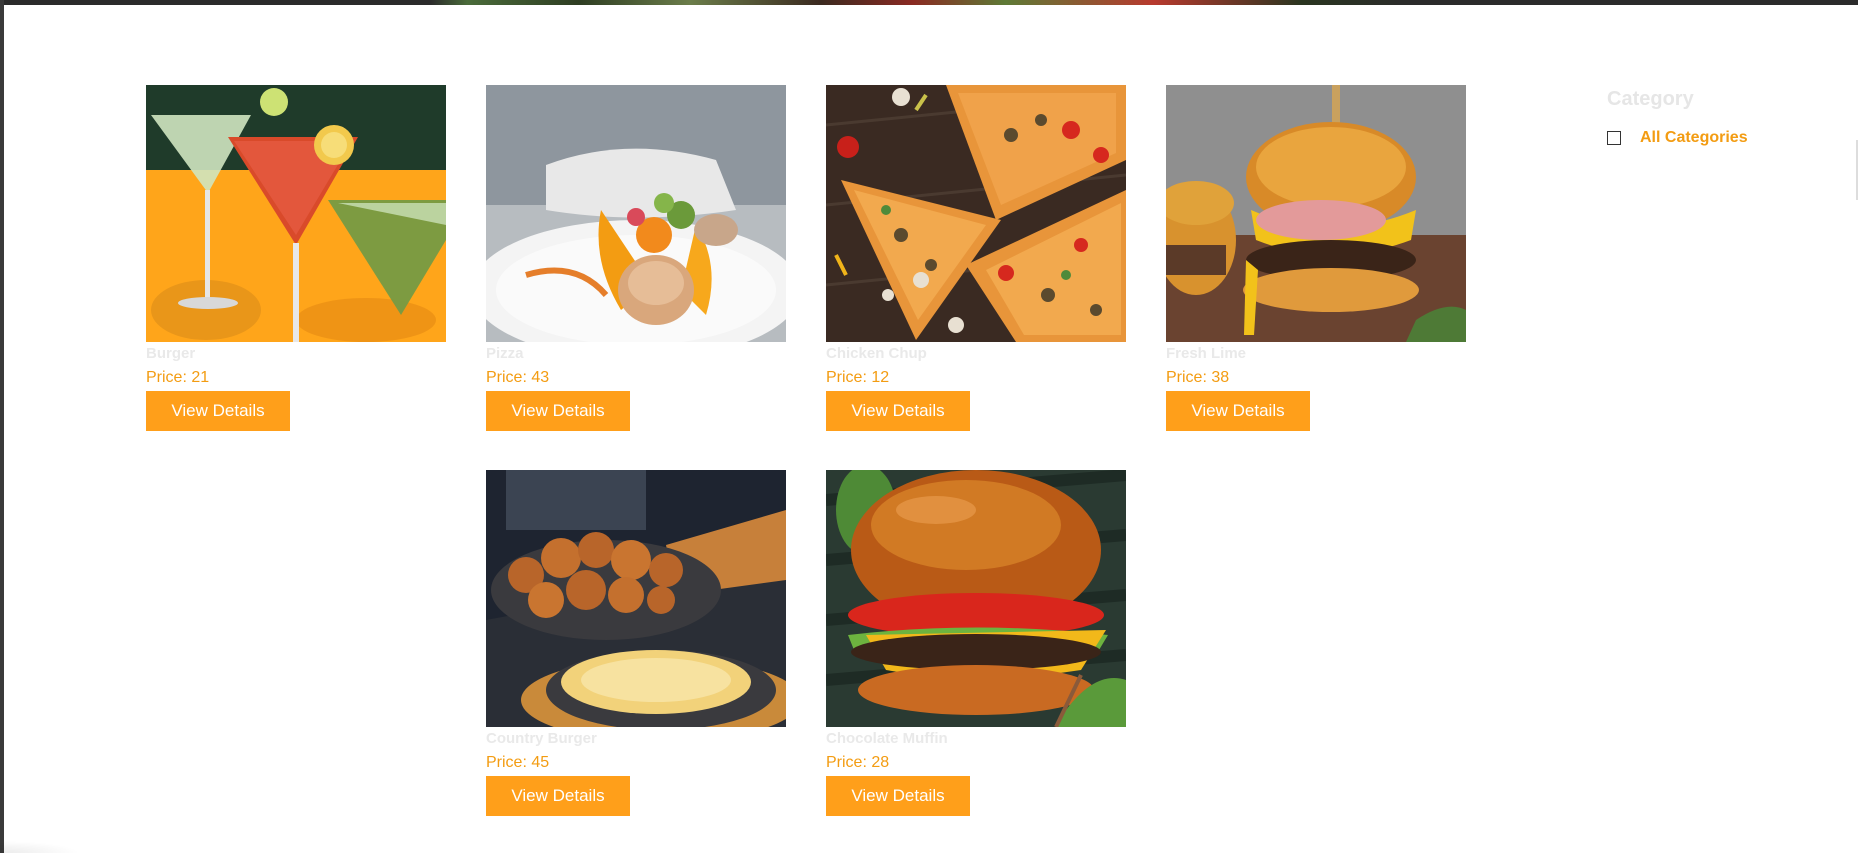 The height and width of the screenshot is (853, 1858). What do you see at coordinates (171, 353) in the screenshot?
I see `product-name: Burger` at bounding box center [171, 353].